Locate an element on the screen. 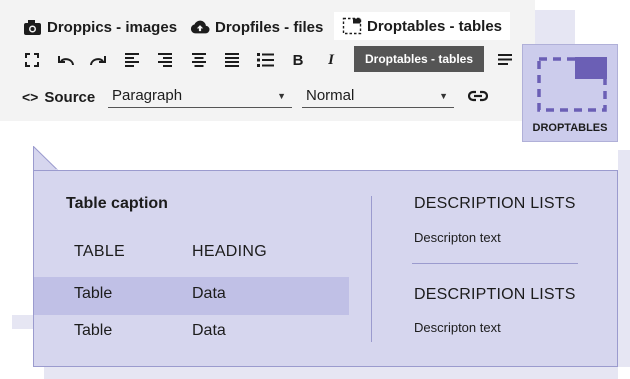 Image resolution: width=630 pixels, height=379 pixels. bold-icon: B is located at coordinates (298, 60).